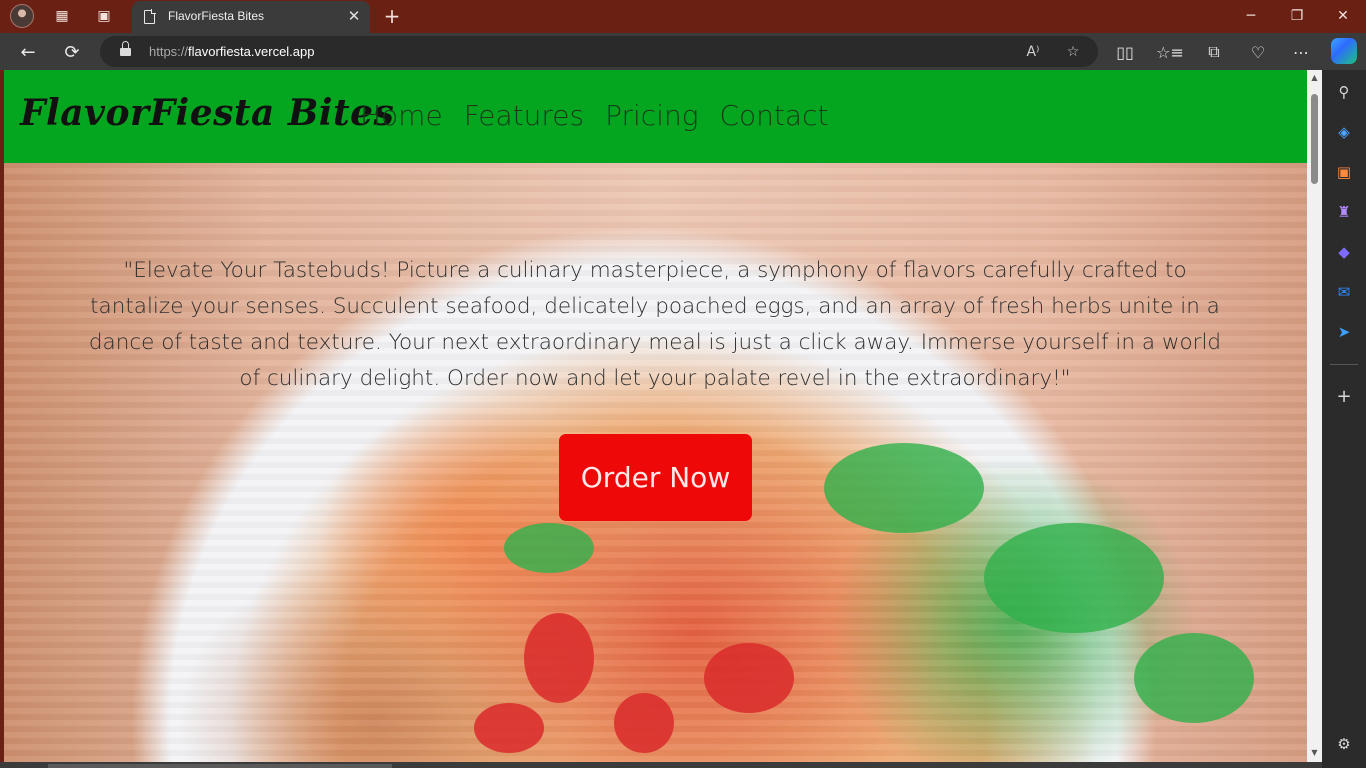 The image size is (1366, 768). I want to click on address-bar: https://flavorfiesta.vercel.app A⁾ ☆, so click(599, 51).